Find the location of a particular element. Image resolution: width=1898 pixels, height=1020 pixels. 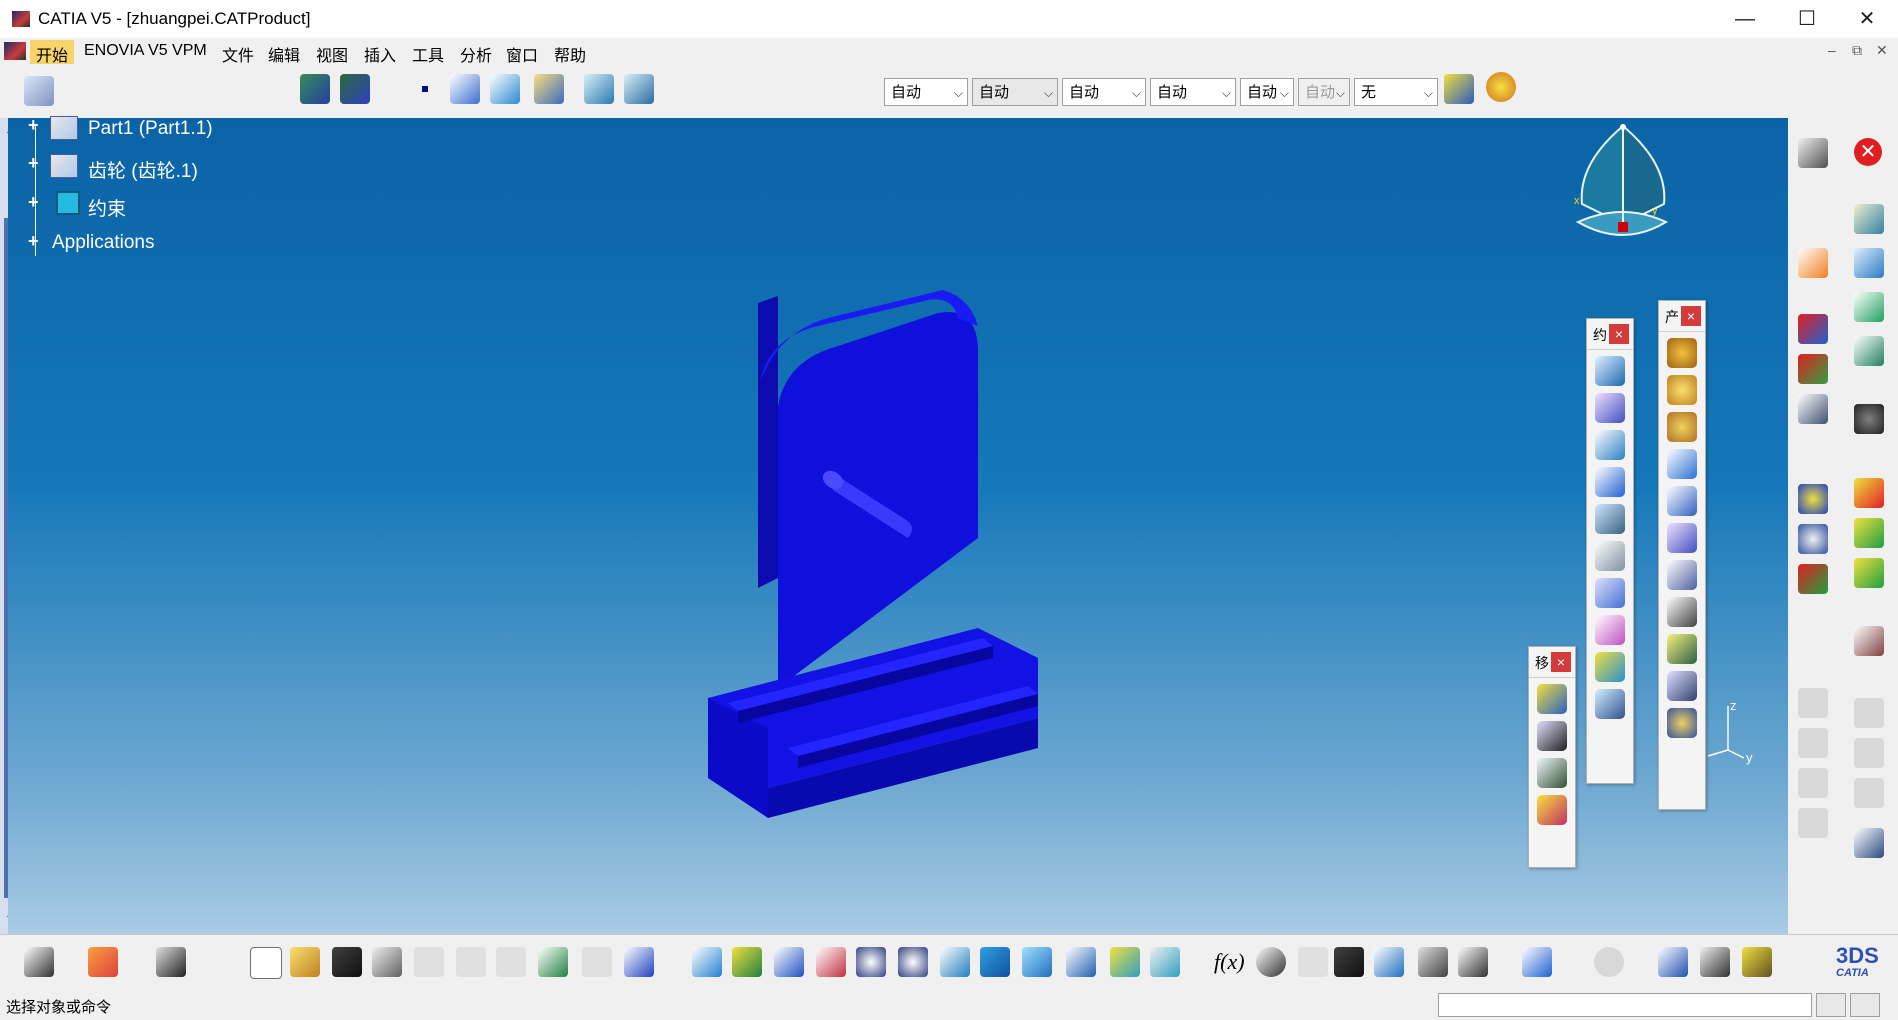

fix-together-icon is located at coordinates (1610, 556).